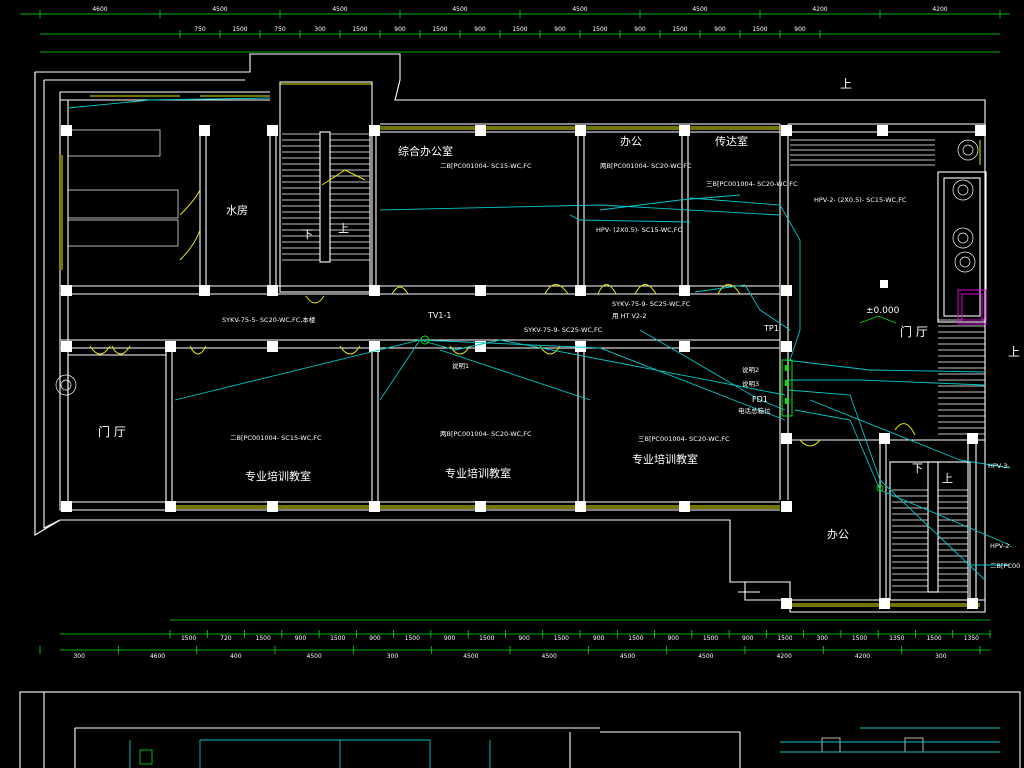  Describe the element at coordinates (860, 200) in the screenshot. I see `cable-note-5: HPV-2- (2X0.5)- SC15-WC,FC` at that location.